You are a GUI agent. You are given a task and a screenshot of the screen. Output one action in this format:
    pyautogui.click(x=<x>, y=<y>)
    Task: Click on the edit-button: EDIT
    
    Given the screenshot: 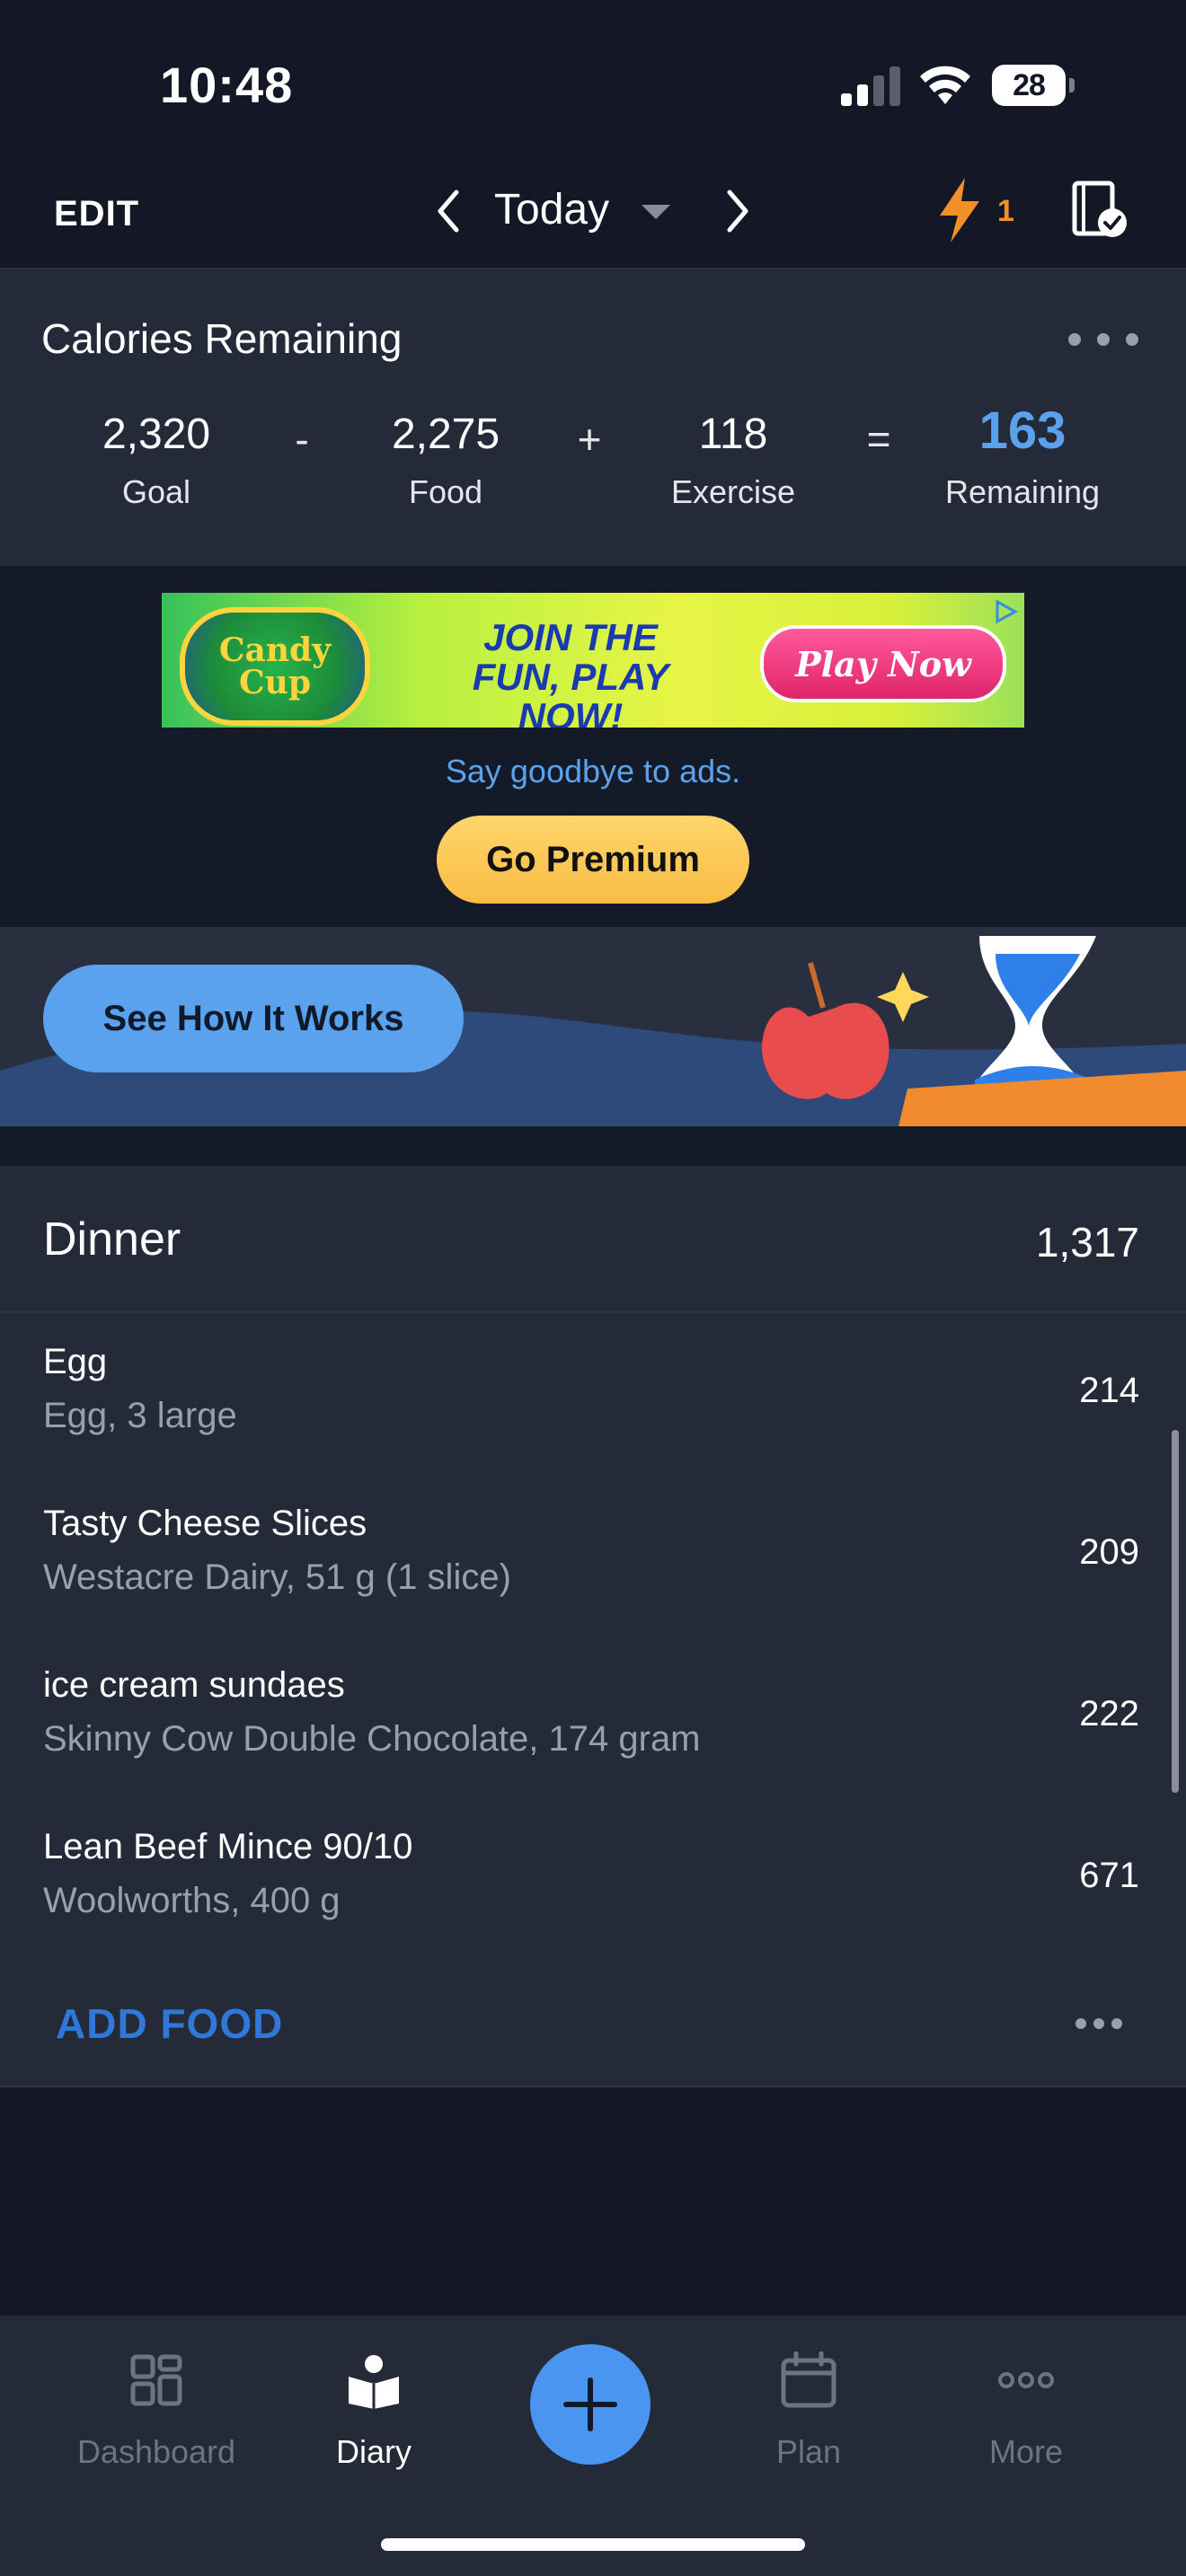 What is the action you would take?
    pyautogui.click(x=96, y=214)
    